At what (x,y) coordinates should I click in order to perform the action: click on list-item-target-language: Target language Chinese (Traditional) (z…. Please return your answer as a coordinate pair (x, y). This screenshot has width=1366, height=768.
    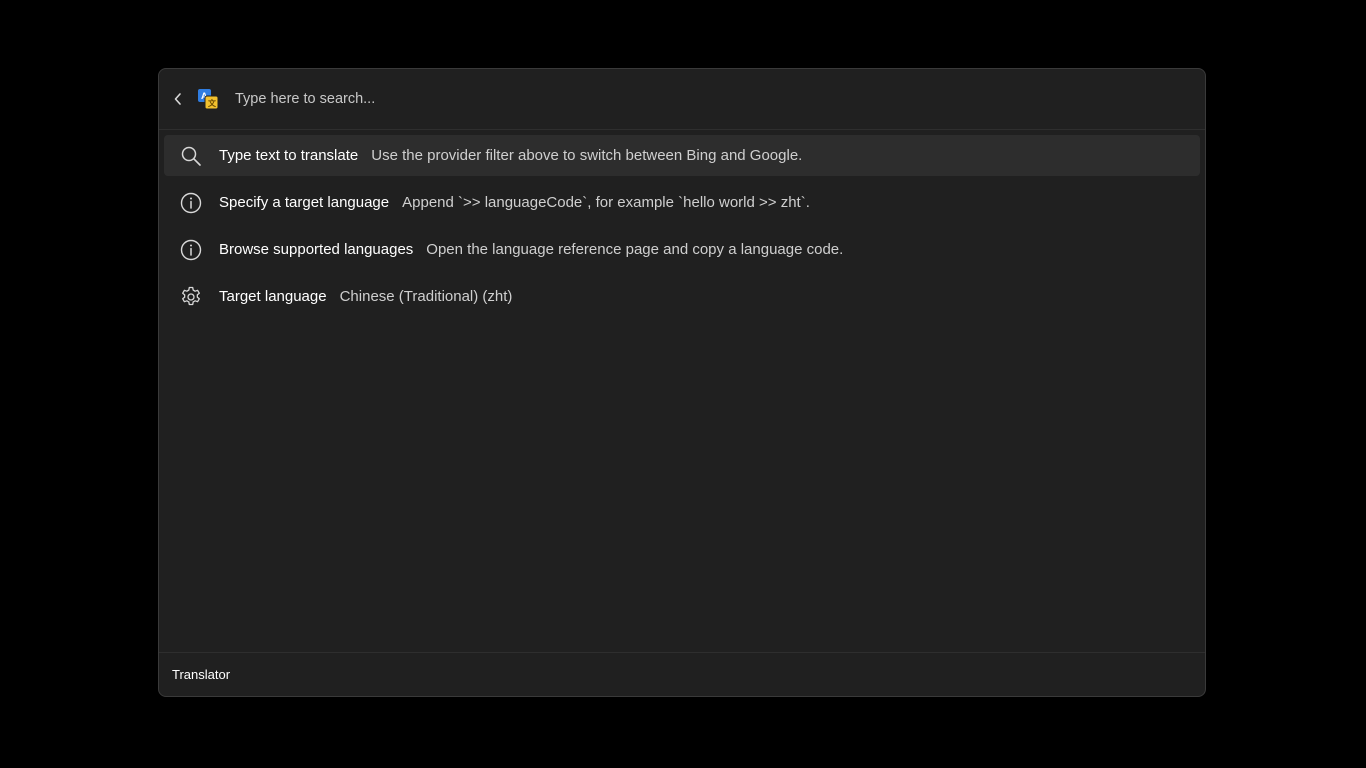
    Looking at the image, I should click on (682, 296).